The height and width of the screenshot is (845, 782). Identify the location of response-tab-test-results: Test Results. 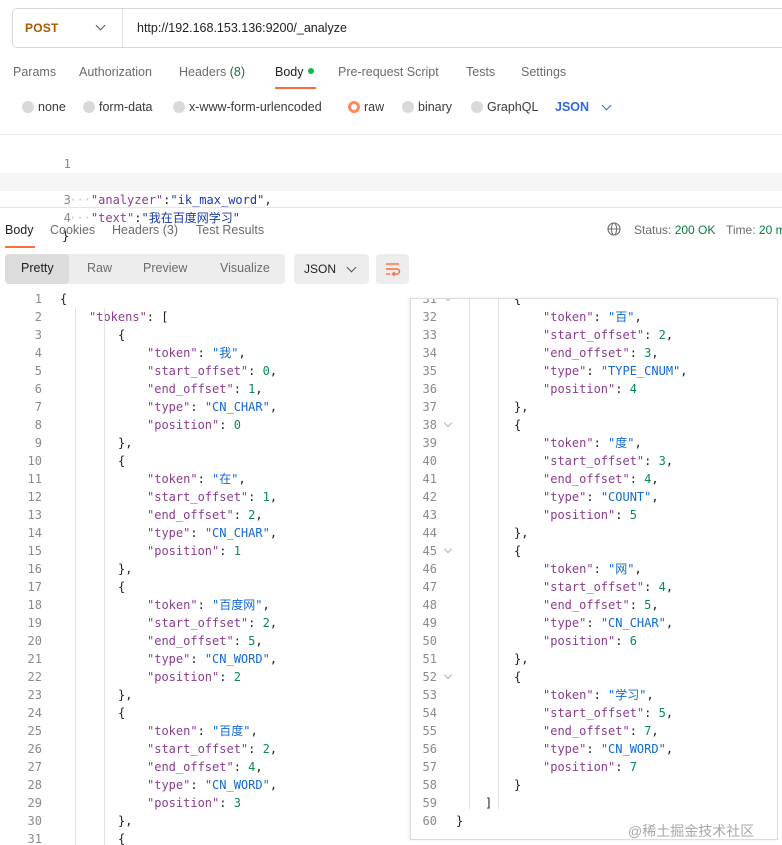
(230, 230).